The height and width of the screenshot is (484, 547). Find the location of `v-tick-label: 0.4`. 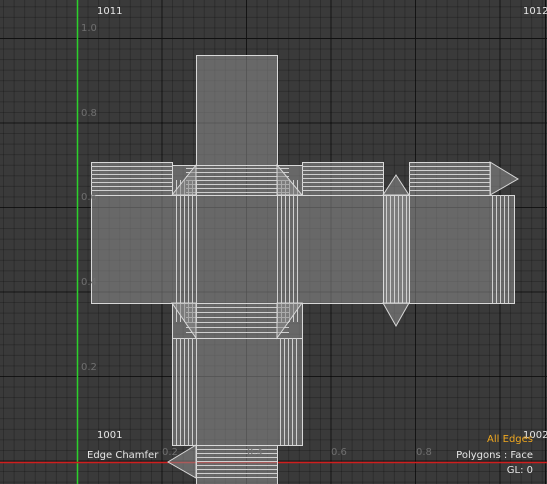

v-tick-label: 0.4 is located at coordinates (89, 282).